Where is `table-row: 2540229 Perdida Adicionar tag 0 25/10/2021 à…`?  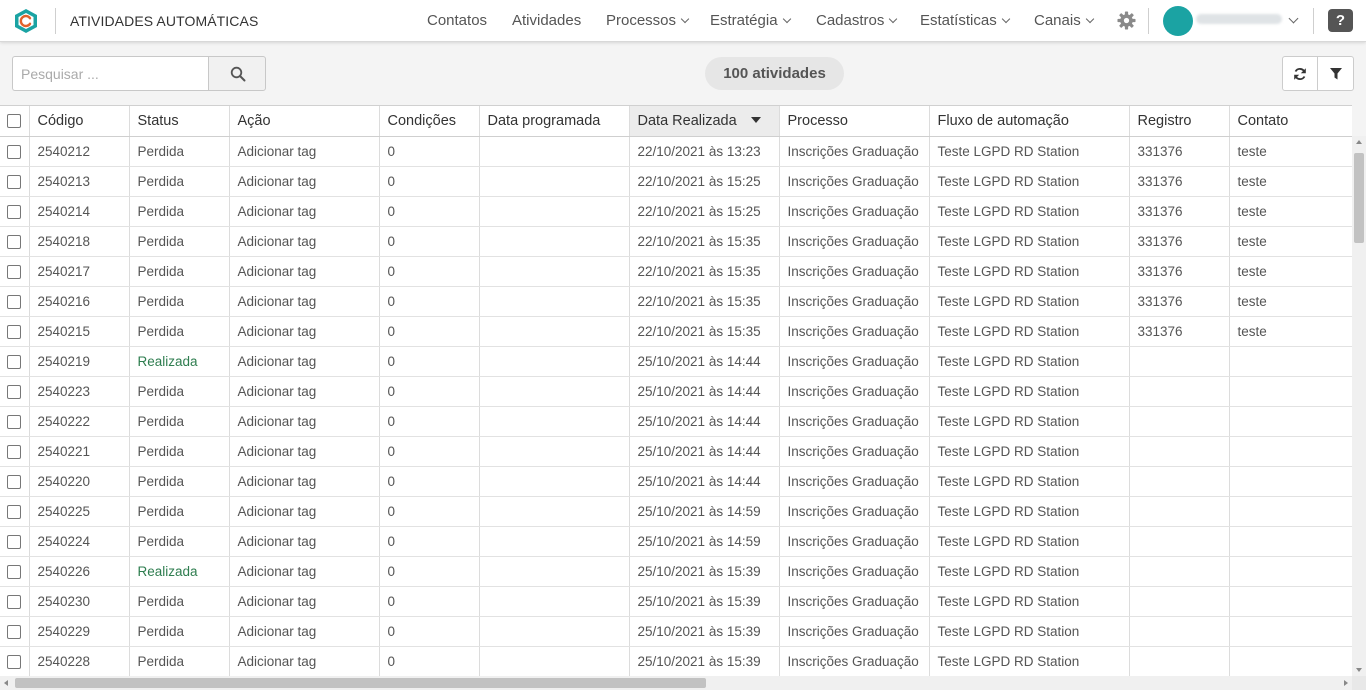 table-row: 2540229 Perdida Adicionar tag 0 25/10/2021 à… is located at coordinates (676, 631).